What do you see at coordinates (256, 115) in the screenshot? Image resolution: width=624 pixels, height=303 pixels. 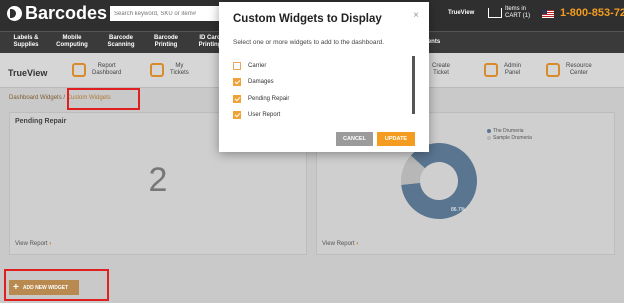 I see `option-user-report: User Report` at bounding box center [256, 115].